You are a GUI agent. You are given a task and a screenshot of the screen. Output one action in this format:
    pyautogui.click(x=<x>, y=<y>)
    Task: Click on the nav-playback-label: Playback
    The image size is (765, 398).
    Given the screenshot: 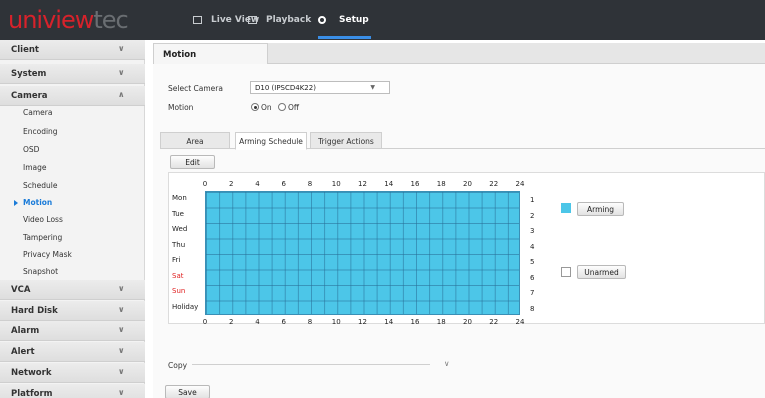 What is the action you would take?
    pyautogui.click(x=289, y=20)
    